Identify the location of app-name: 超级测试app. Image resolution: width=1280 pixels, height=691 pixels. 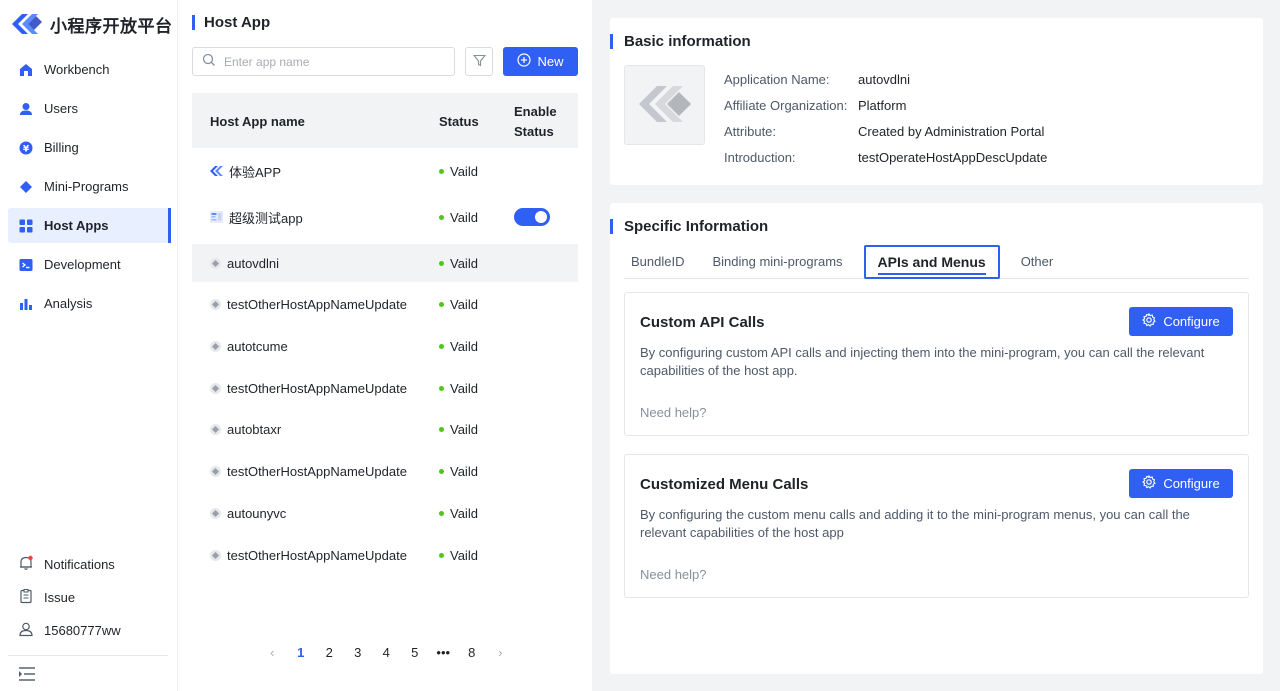
(266, 218).